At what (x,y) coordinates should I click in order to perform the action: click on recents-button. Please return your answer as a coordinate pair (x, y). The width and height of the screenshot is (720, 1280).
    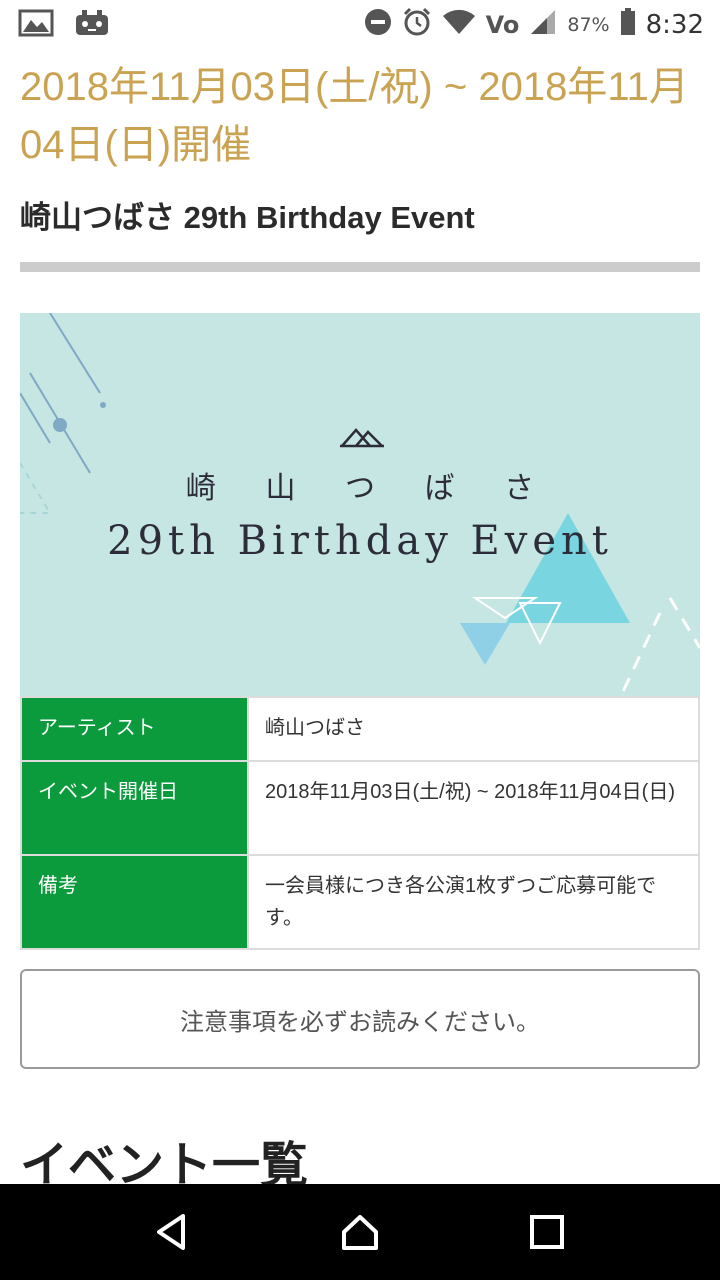
    Looking at the image, I should click on (547, 1232).